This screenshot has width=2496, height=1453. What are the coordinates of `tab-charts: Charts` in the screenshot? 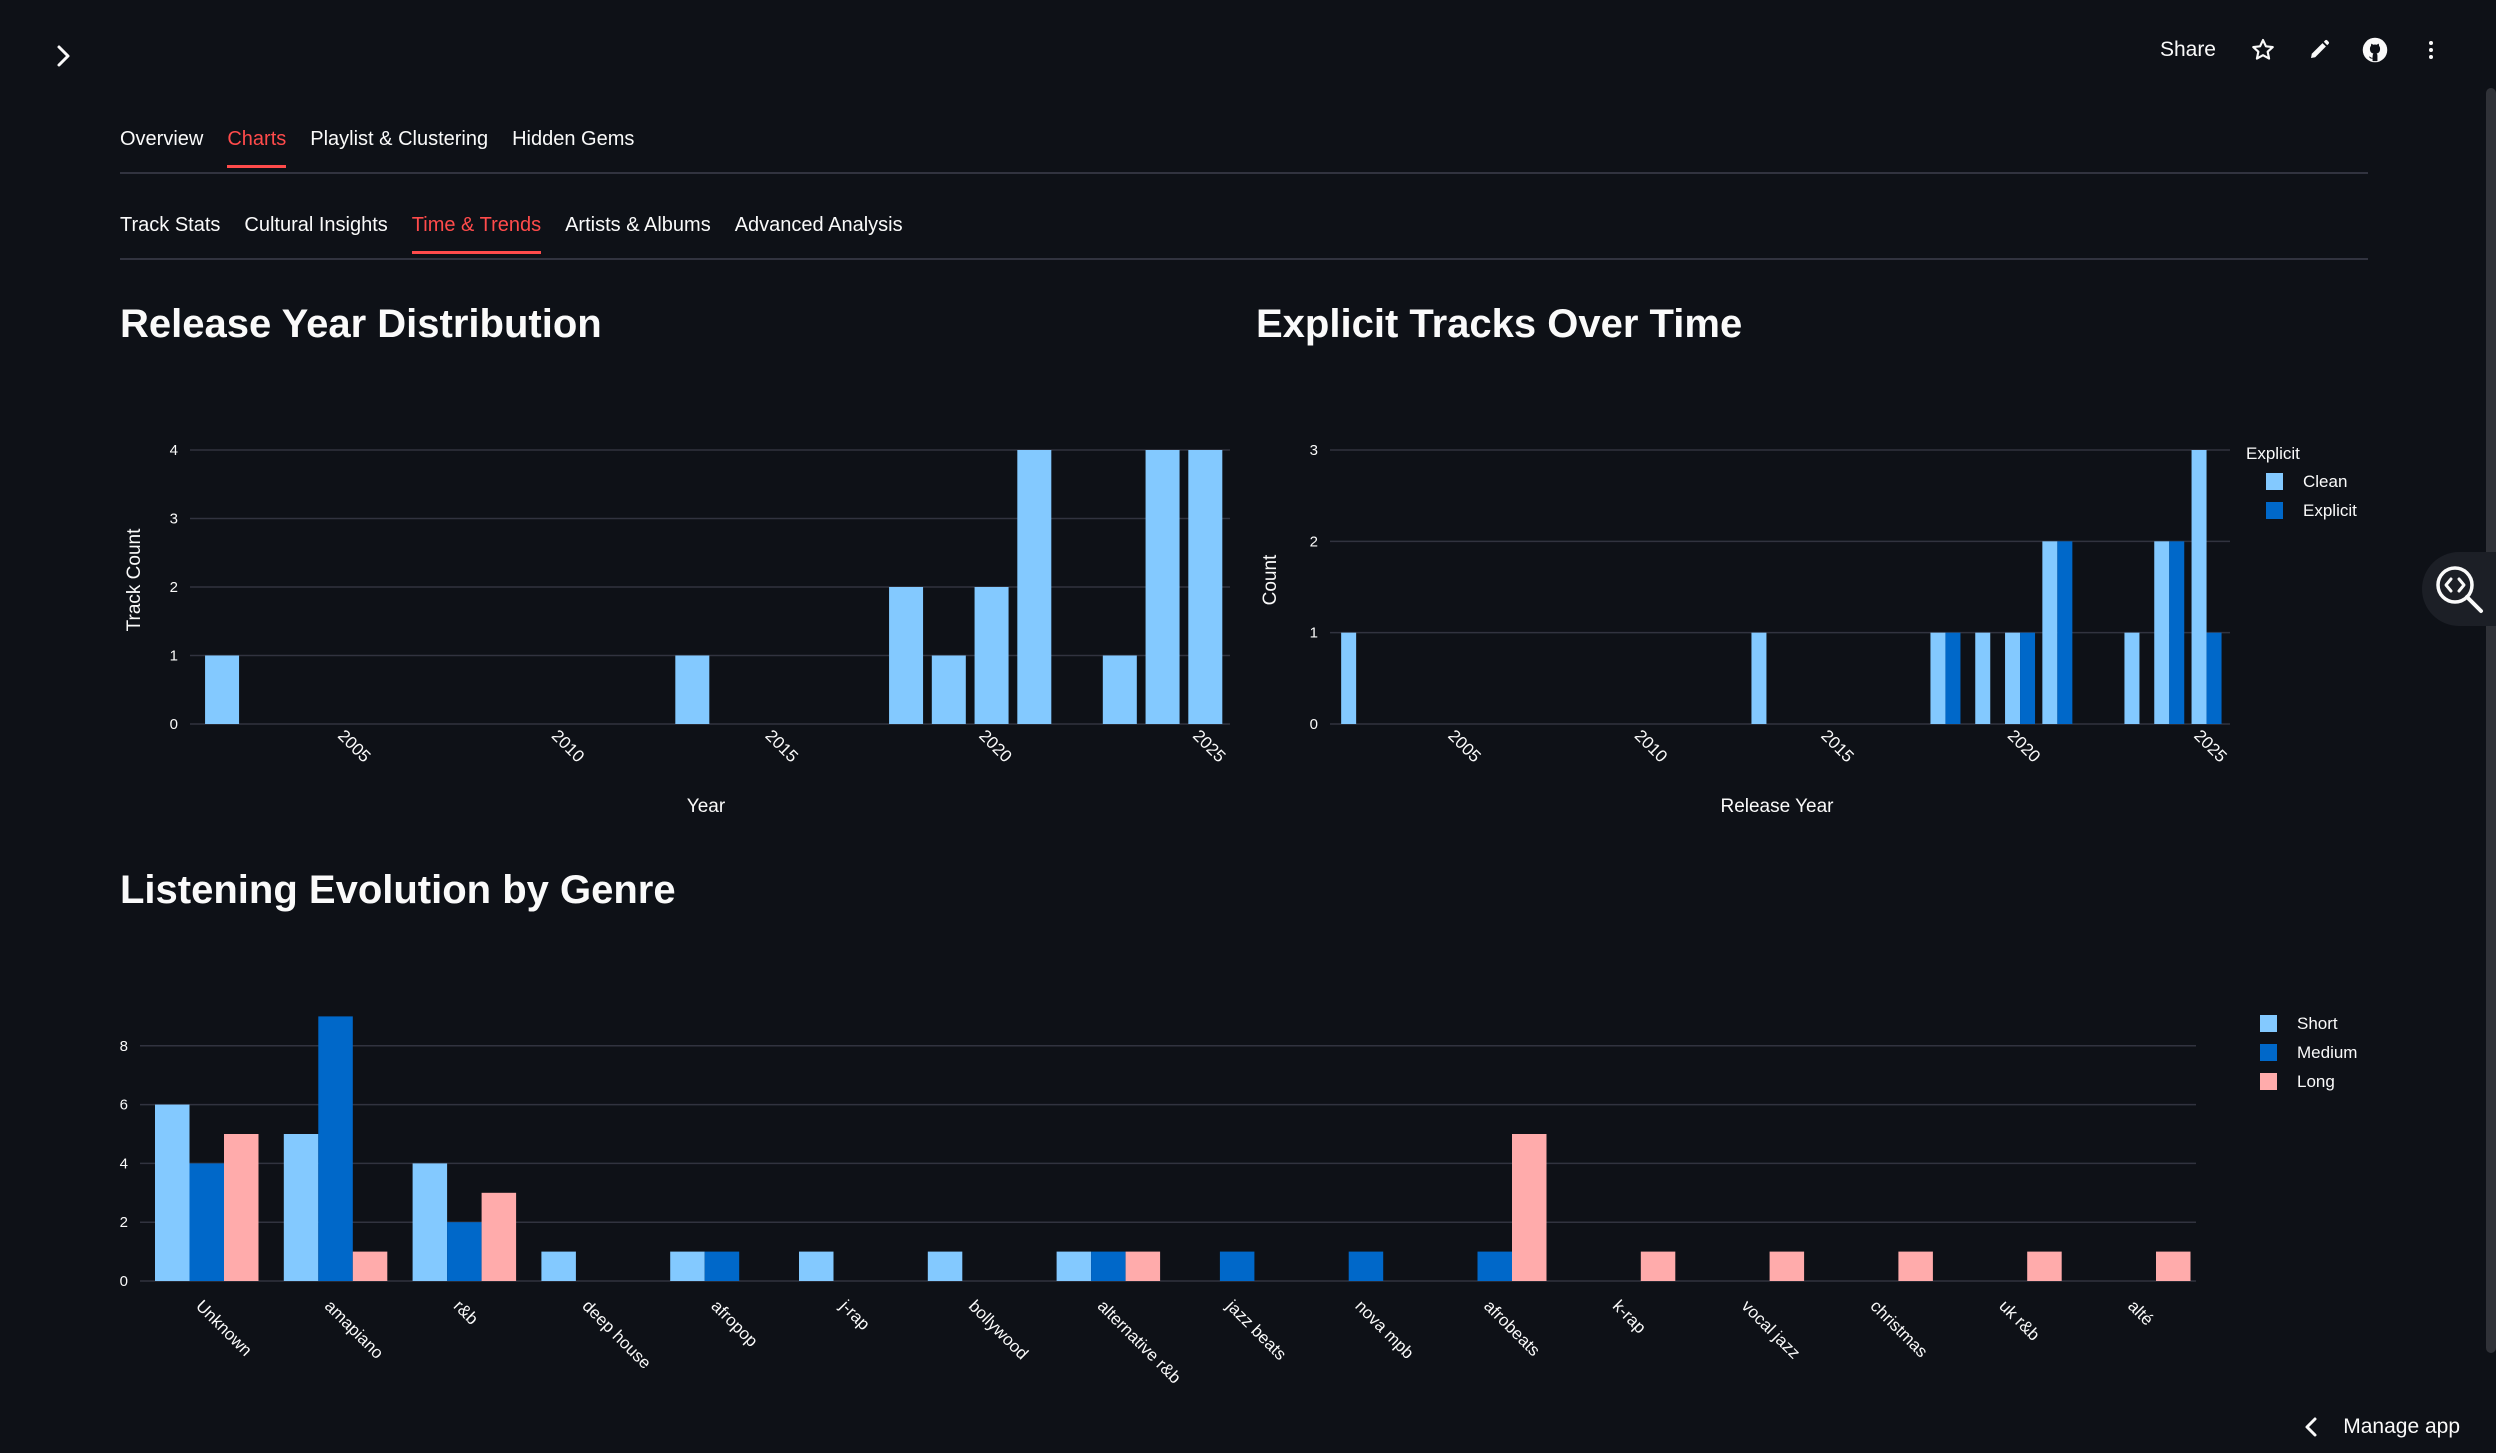 It's located at (256, 145).